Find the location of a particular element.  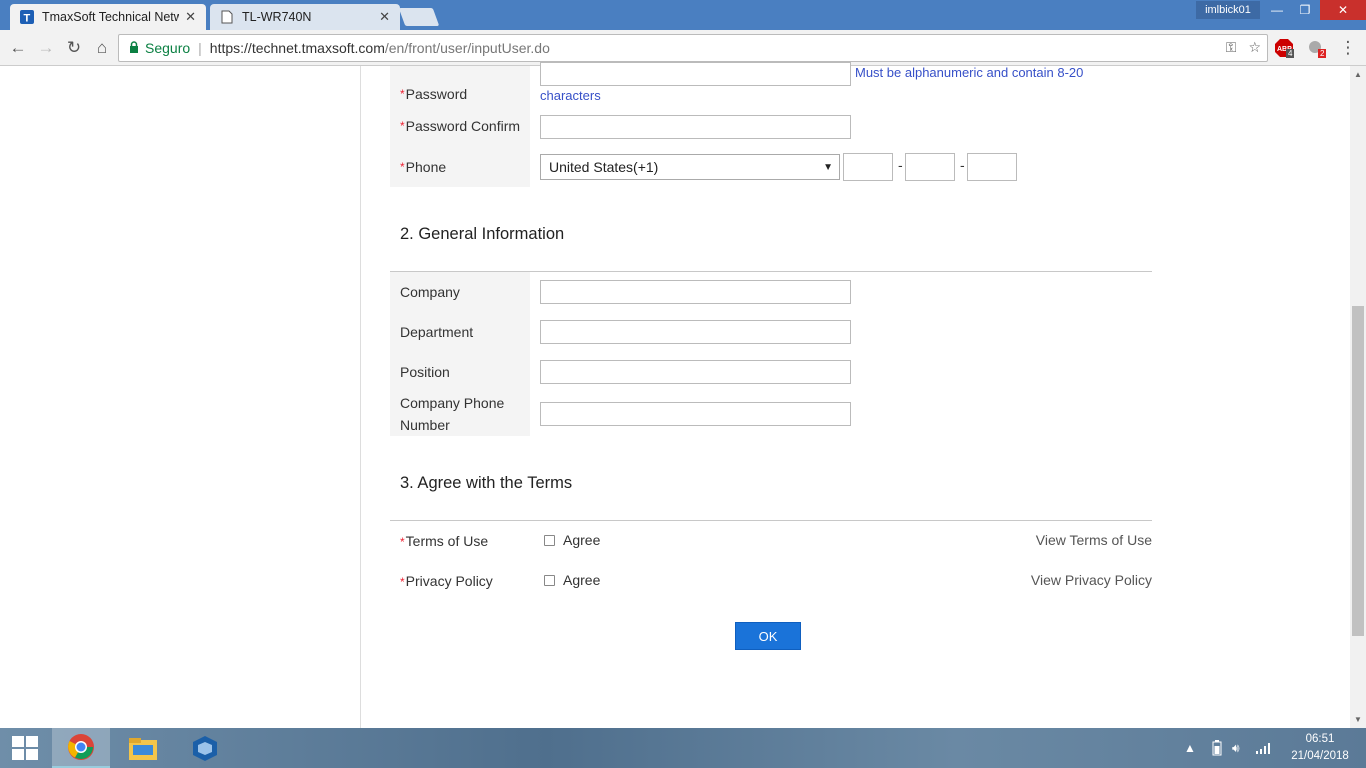

star-icon: ☆ is located at coordinates (1254, 47).